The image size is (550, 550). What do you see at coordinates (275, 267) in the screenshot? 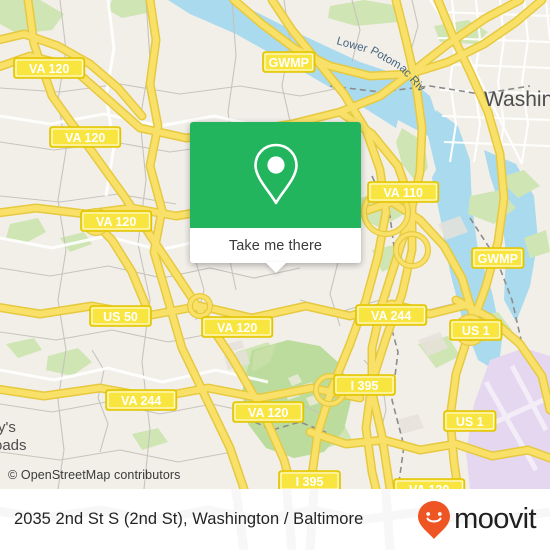
I see `popup-tail` at bounding box center [275, 267].